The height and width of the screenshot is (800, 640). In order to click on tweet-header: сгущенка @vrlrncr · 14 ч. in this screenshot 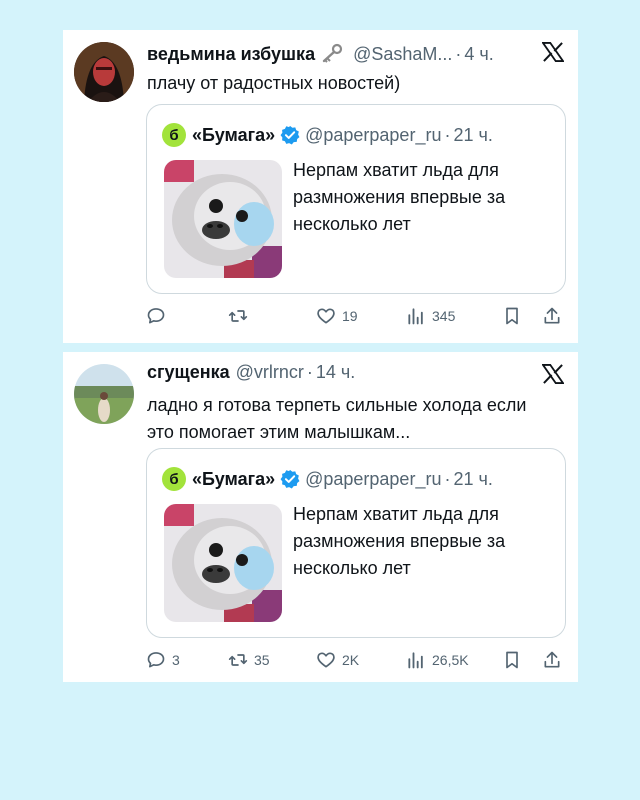, I will do `click(339, 374)`.